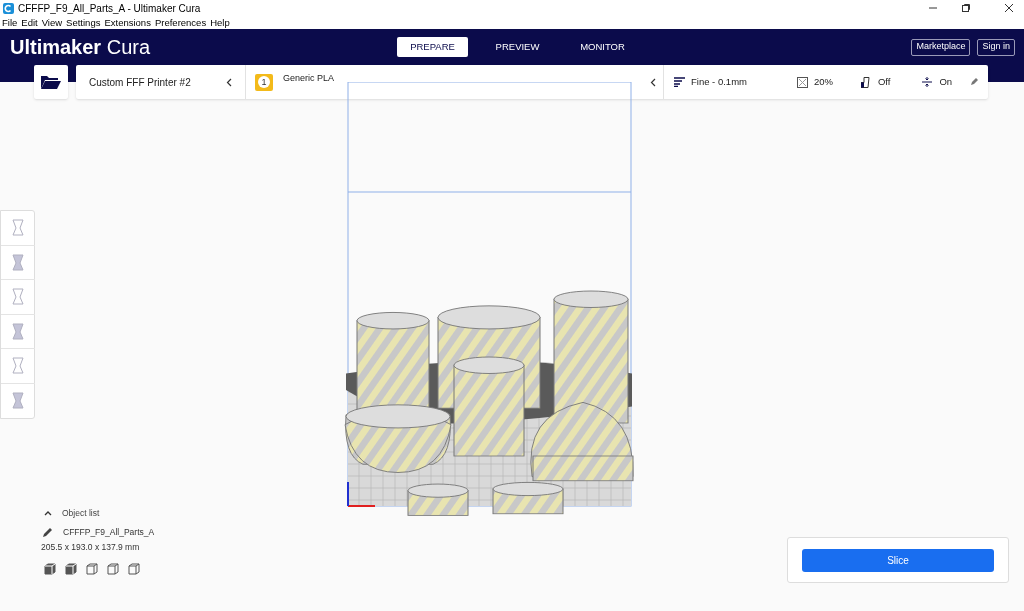 This screenshot has height=611, width=1024. What do you see at coordinates (161, 82) in the screenshot?
I see `printer-selector: Custom FFF Printer #2` at bounding box center [161, 82].